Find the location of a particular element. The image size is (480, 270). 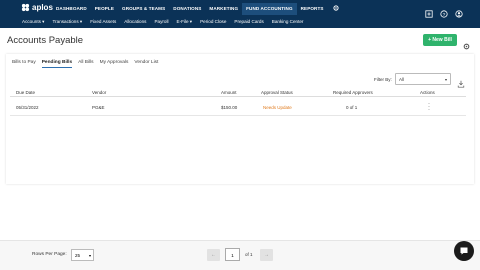

col-vendor: Vendor is located at coordinates (99, 92).